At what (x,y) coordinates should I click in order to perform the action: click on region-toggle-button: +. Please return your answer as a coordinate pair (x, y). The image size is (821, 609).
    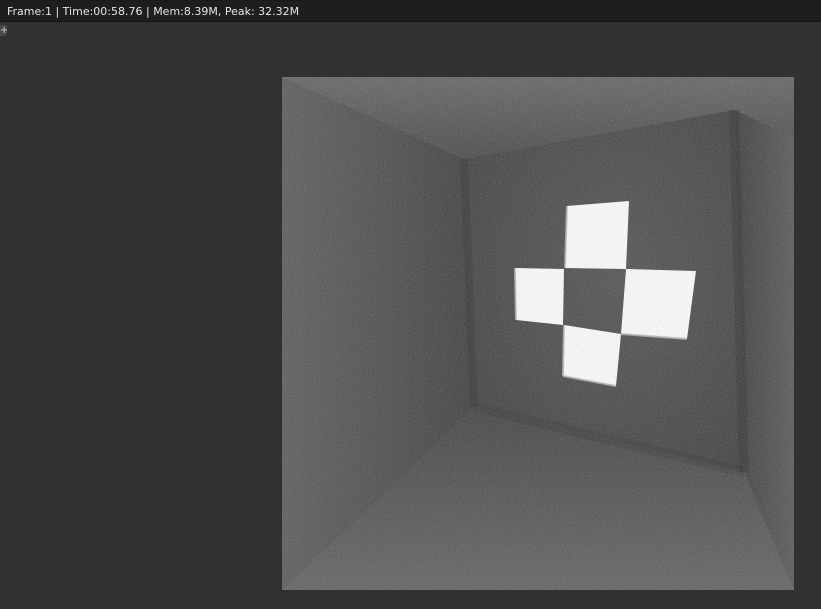
    Looking at the image, I should click on (3, 30).